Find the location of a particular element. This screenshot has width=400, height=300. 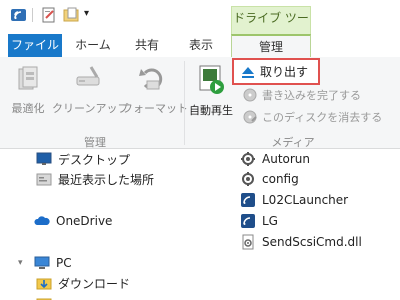

format-icon is located at coordinates (151, 79).